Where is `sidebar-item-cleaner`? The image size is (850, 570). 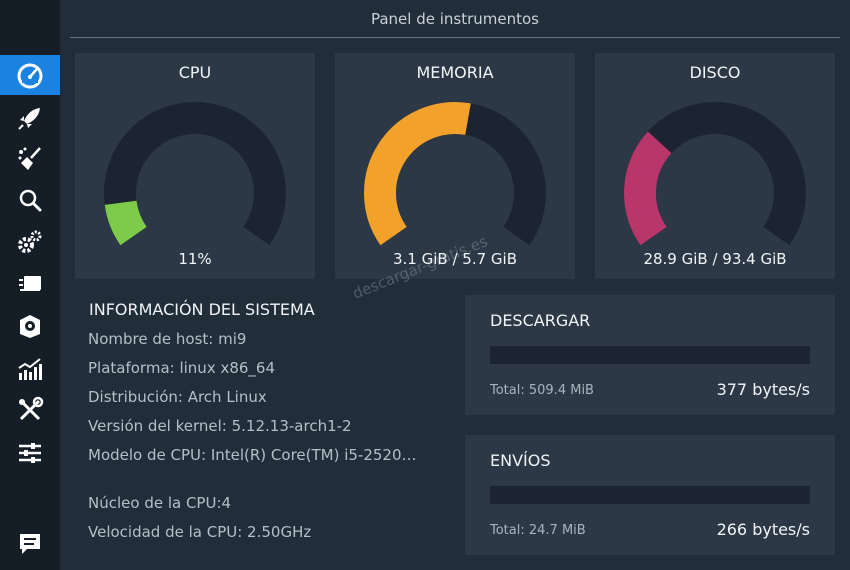 sidebar-item-cleaner is located at coordinates (30, 159).